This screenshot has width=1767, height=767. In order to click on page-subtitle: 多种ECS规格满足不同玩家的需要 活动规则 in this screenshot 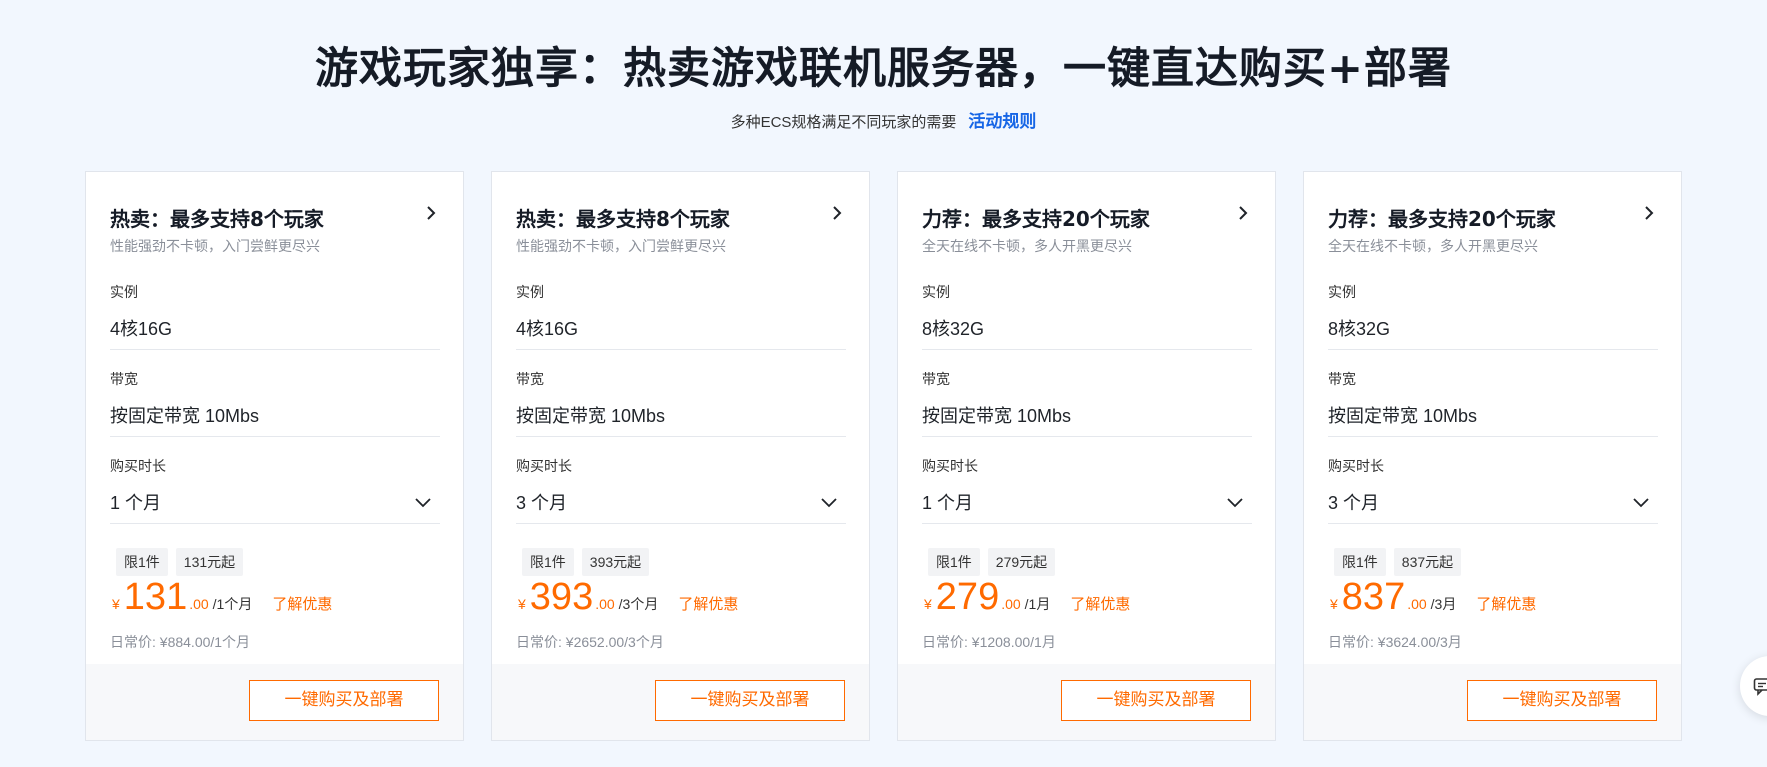, I will do `click(883, 119)`.